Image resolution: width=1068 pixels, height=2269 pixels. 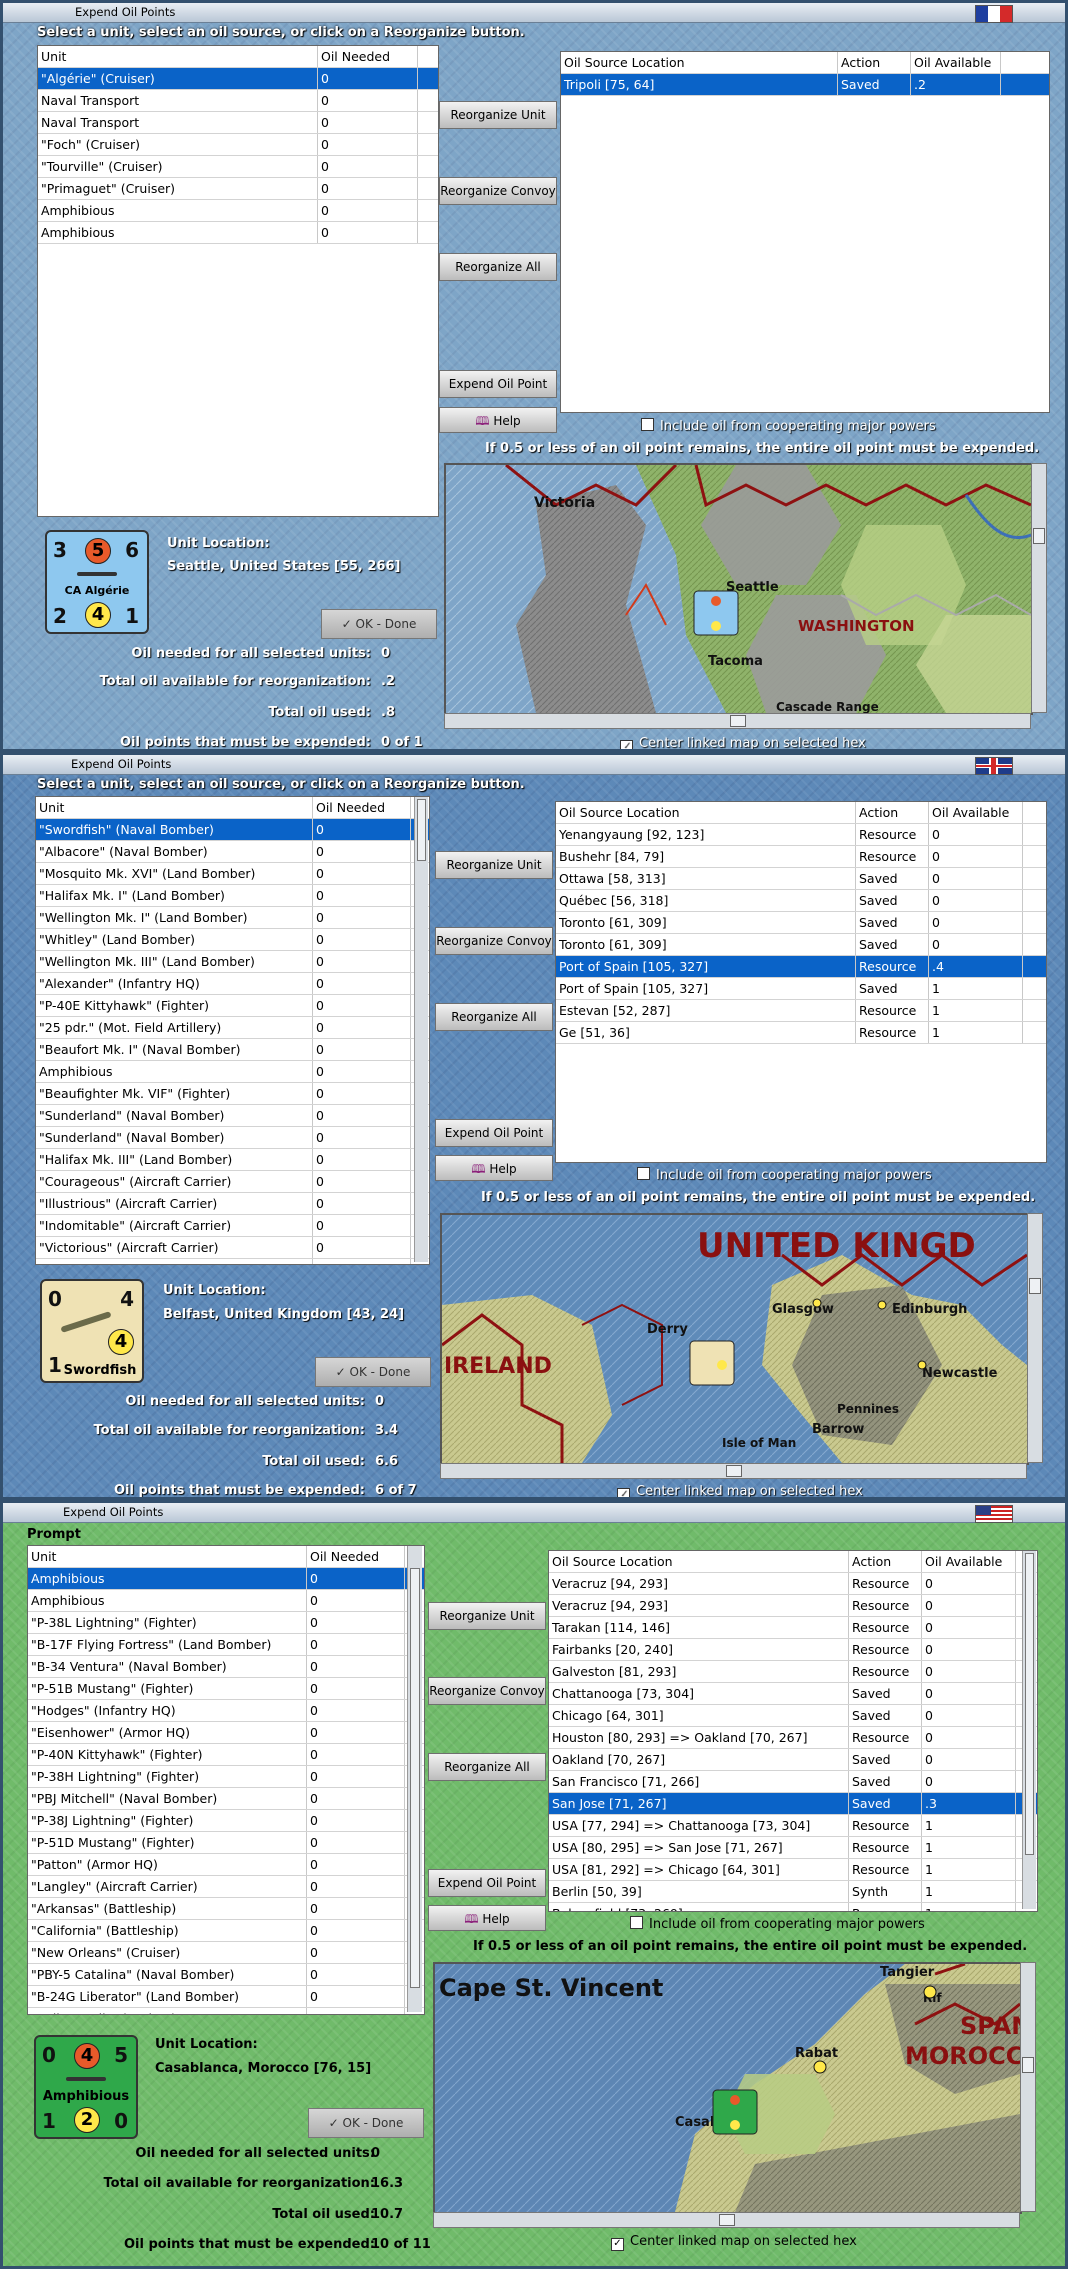 I want to click on unit-row: "Eisenhower" (Armor HQ) 0, so click(x=226, y=1733).